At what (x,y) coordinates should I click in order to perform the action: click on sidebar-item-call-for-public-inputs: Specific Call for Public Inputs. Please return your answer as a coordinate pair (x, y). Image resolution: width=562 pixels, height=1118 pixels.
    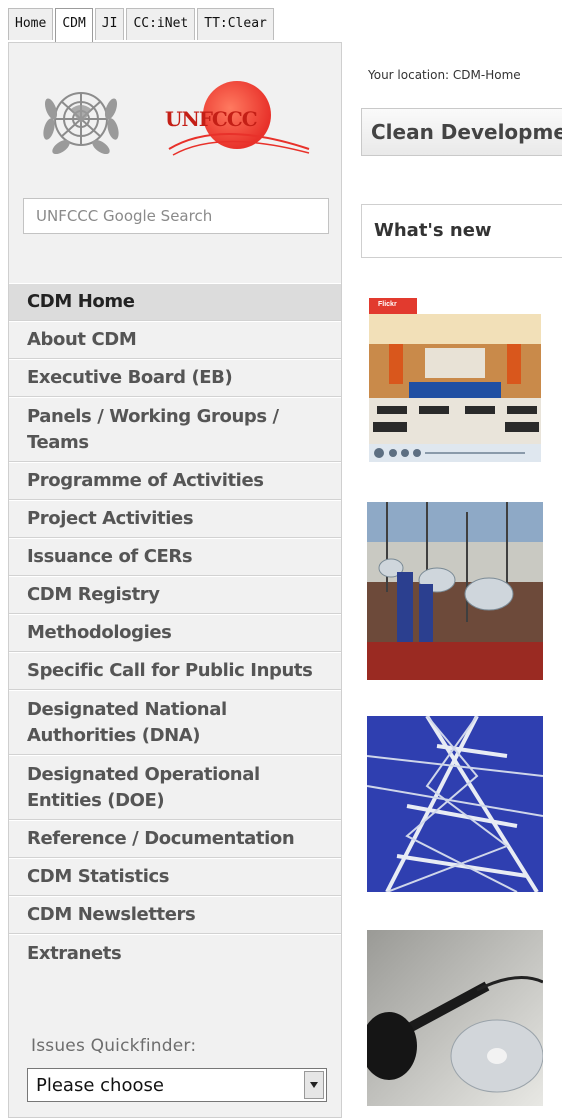
    Looking at the image, I should click on (175, 671).